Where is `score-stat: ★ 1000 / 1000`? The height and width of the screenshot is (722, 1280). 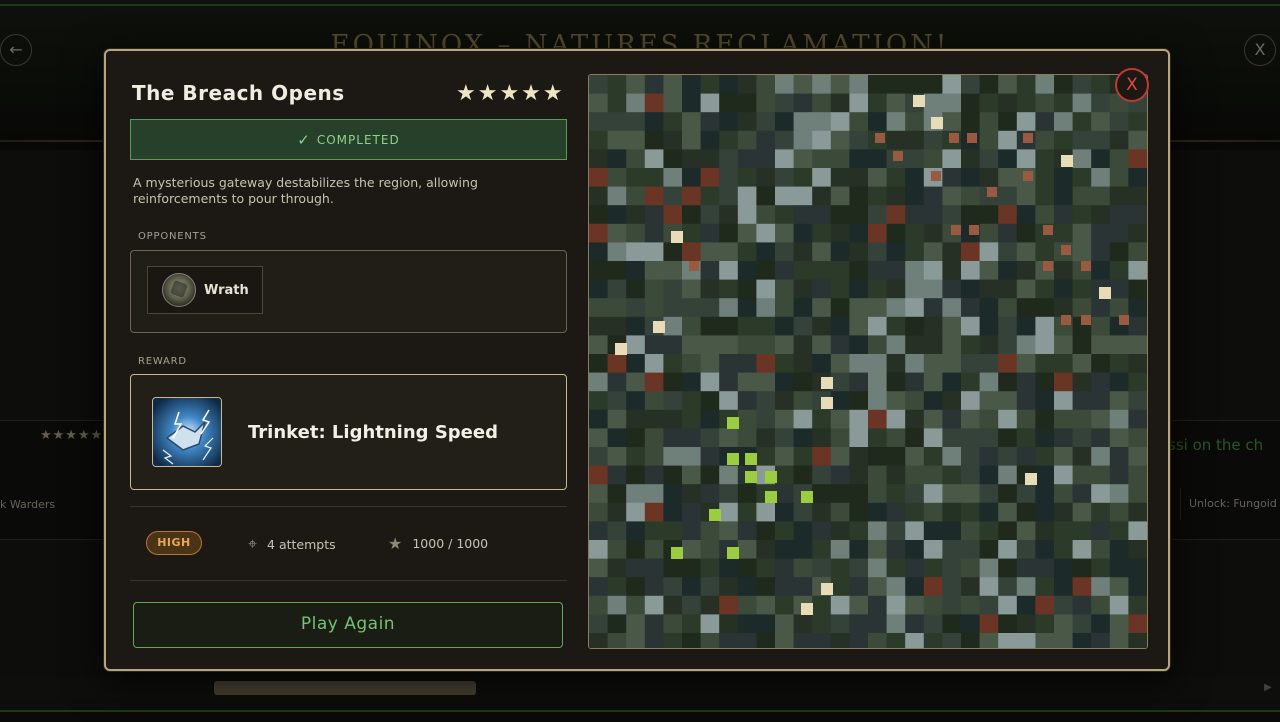 score-stat: ★ 1000 / 1000 is located at coordinates (438, 543).